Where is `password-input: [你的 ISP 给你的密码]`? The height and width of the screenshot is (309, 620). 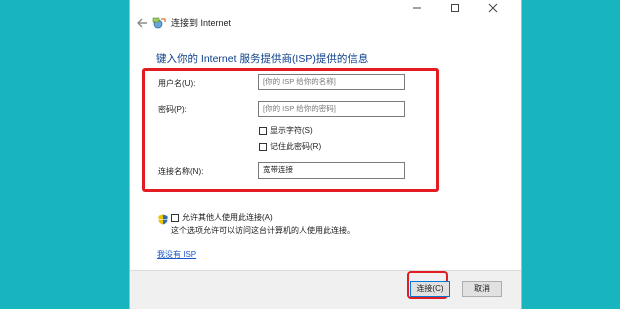
password-input: [你的 ISP 给你的密码] is located at coordinates (331, 109).